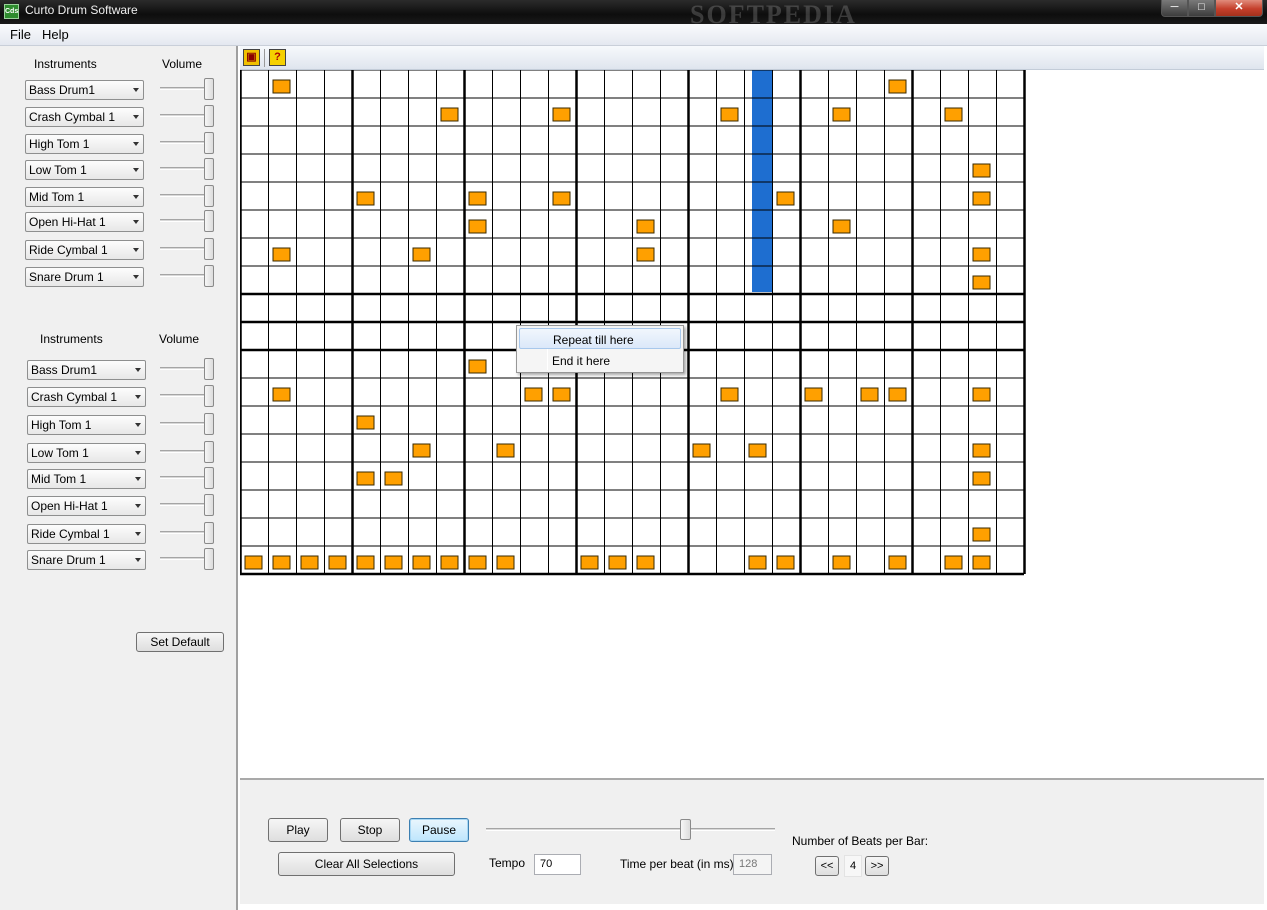  I want to click on repeat-till-here-item: Repeat till here, so click(600, 338).